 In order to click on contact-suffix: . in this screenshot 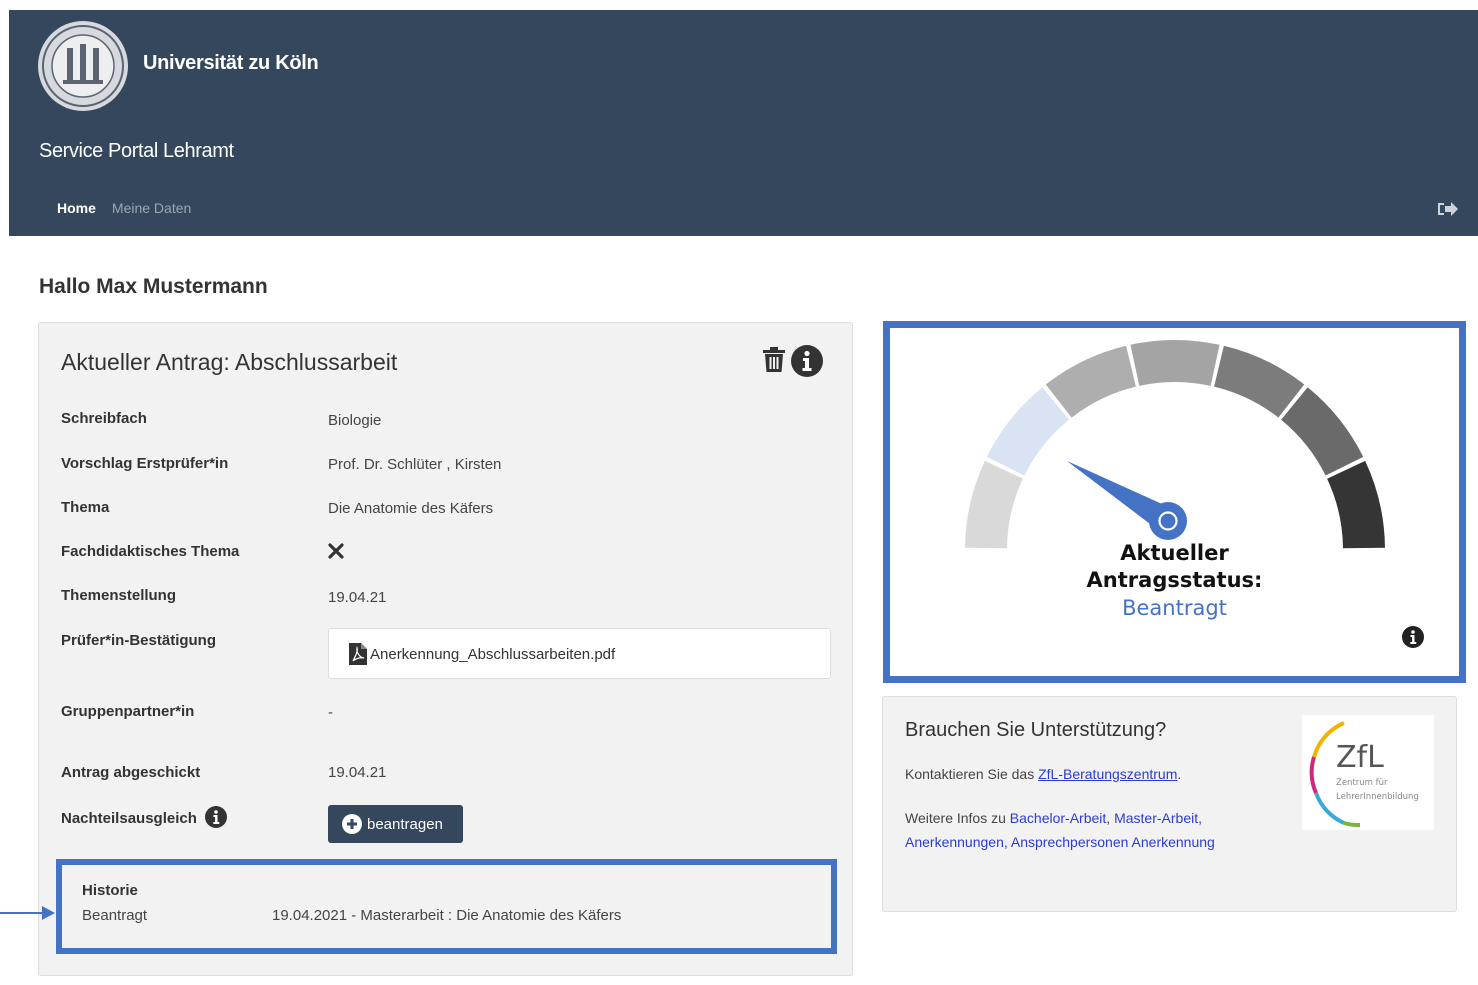, I will do `click(1179, 774)`.